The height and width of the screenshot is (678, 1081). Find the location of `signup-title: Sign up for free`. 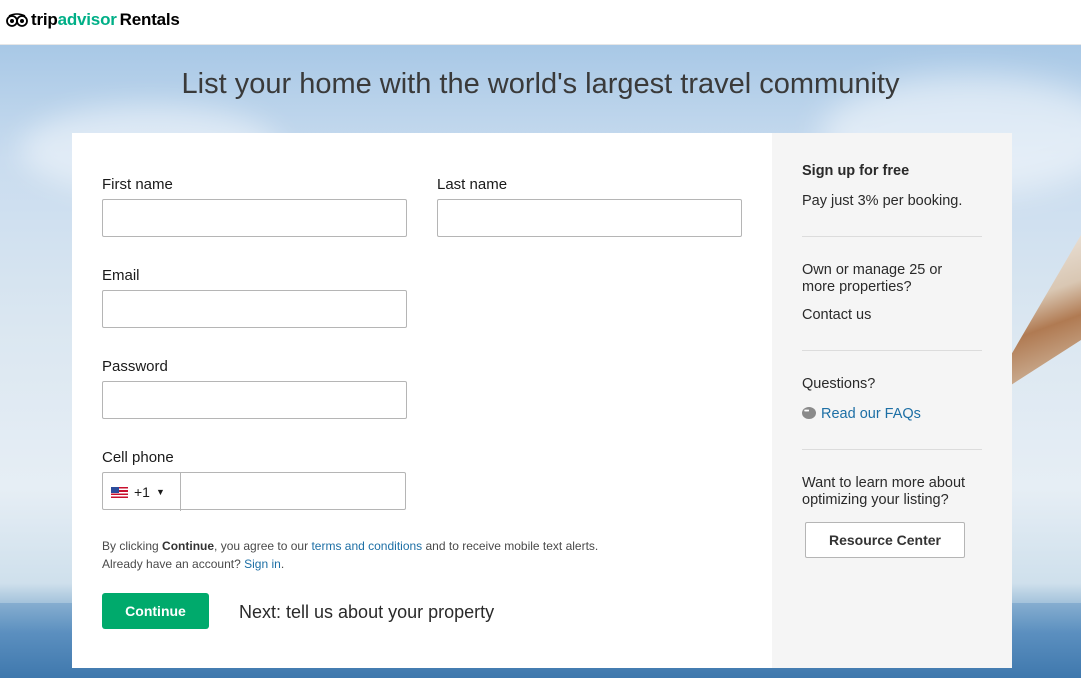

signup-title: Sign up for free is located at coordinates (856, 171).